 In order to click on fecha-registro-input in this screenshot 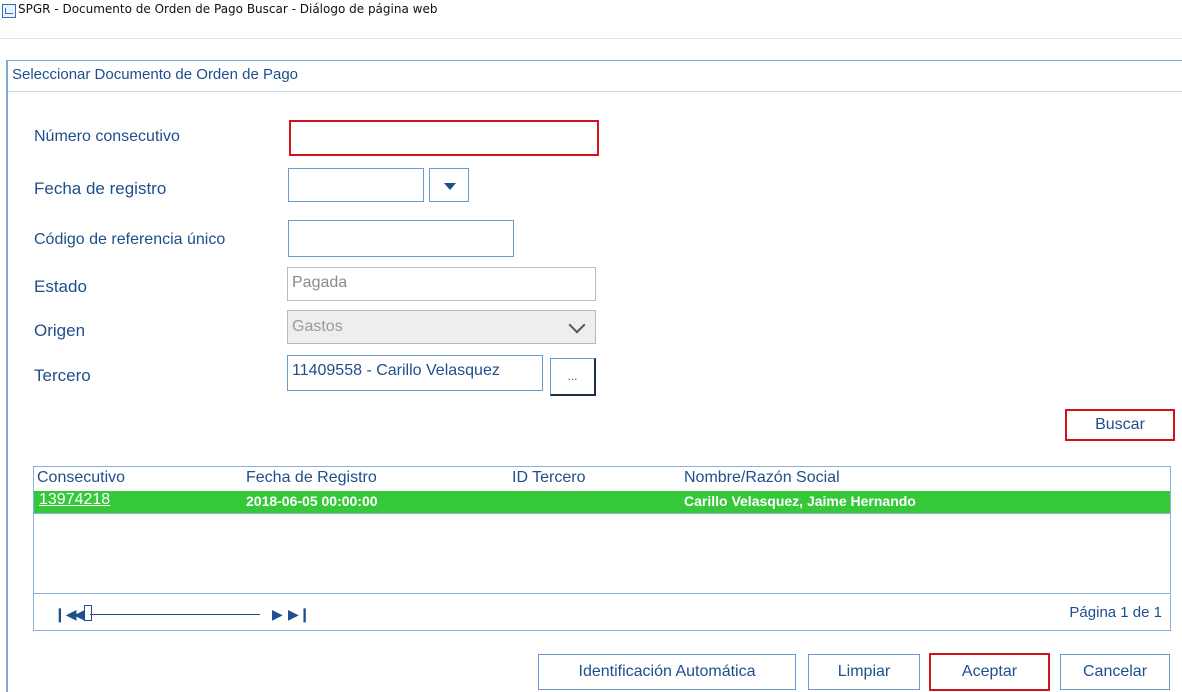, I will do `click(356, 185)`.